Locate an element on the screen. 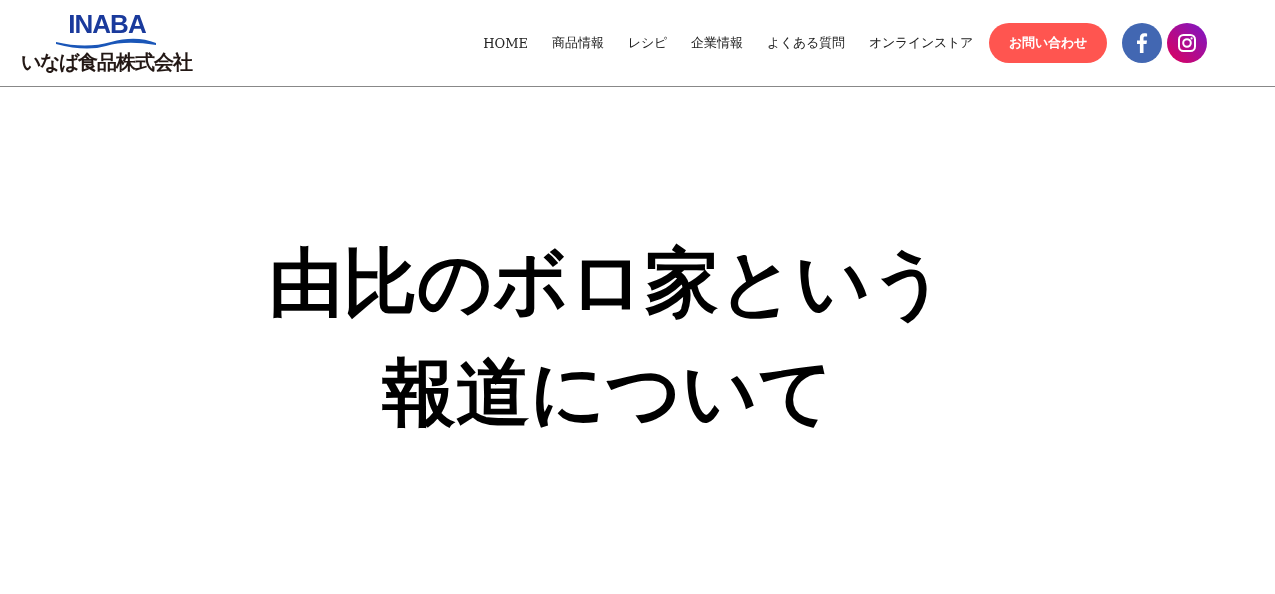  company-name: いなば食品株式会社 is located at coordinates (106, 62).